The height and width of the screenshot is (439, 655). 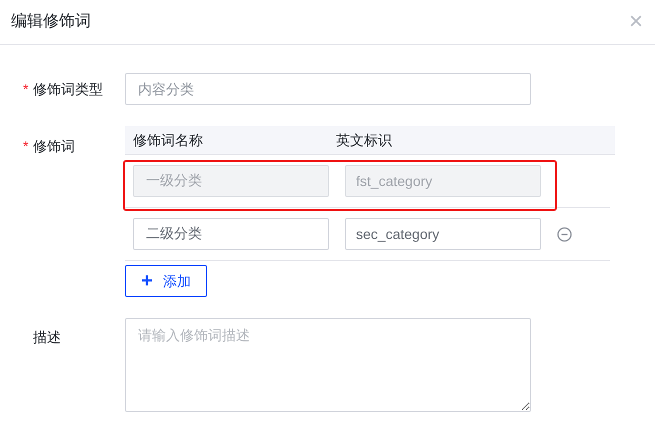 I want to click on name-field: 二级分类, so click(x=231, y=234).